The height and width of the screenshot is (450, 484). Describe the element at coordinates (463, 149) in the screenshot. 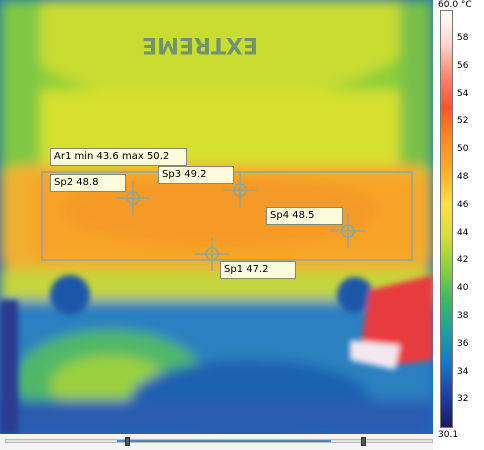

I see `scale-tick-label: 50` at that location.